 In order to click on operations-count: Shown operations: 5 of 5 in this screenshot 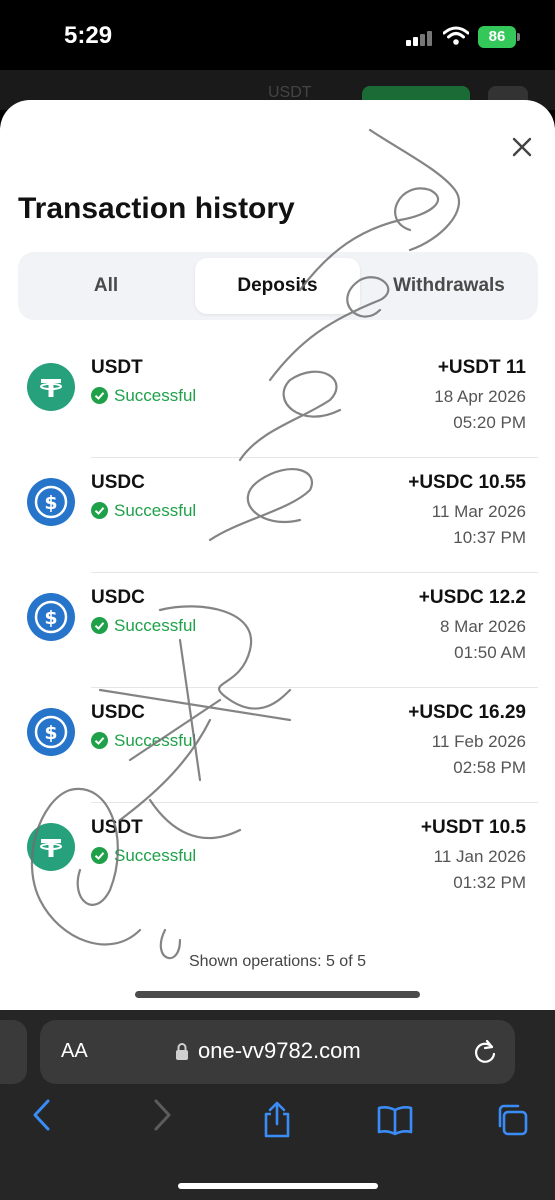, I will do `click(277, 961)`.